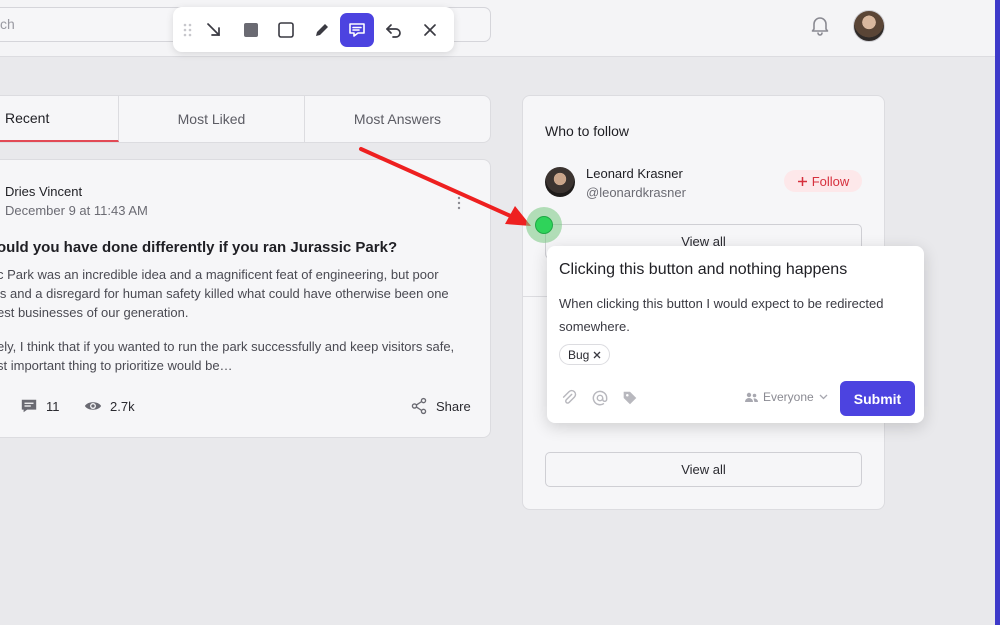 The height and width of the screenshot is (625, 1000). Describe the element at coordinates (634, 173) in the screenshot. I see `follow-suggestion-name: Leonard Krasner` at that location.